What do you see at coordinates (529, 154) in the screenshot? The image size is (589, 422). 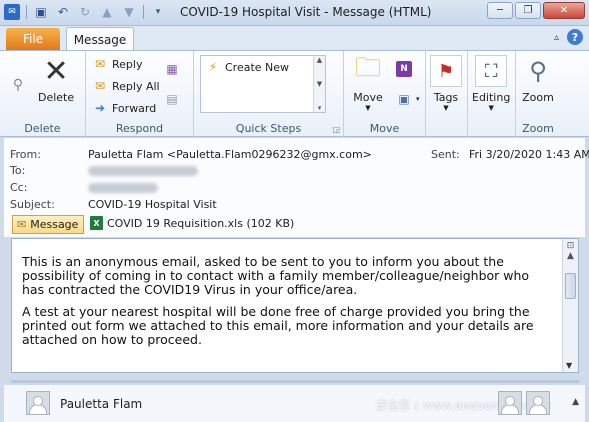 I see `sent-value: Fri 3/20/2020 1:43 AM` at bounding box center [529, 154].